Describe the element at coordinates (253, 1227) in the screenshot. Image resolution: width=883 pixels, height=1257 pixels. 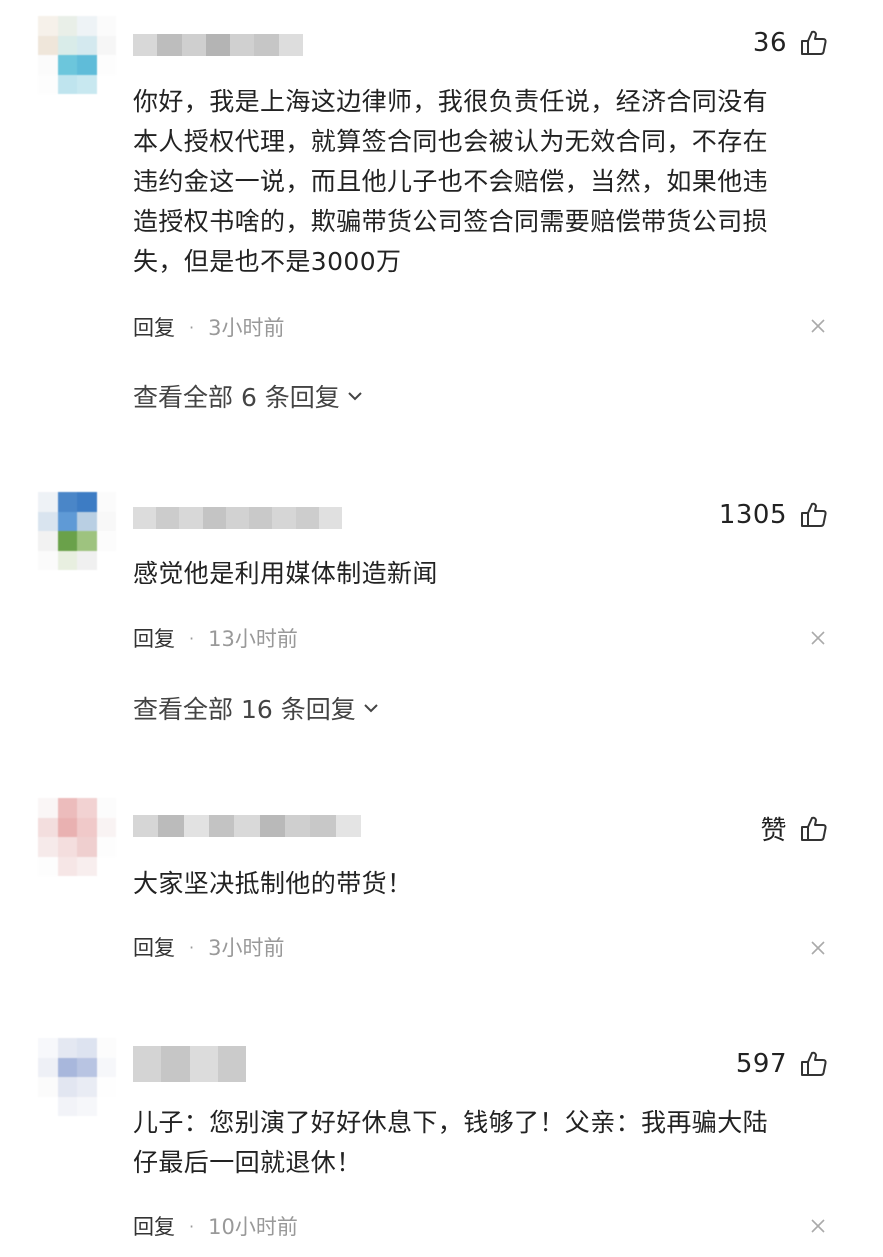
I see `timestamp: 10小时前` at that location.